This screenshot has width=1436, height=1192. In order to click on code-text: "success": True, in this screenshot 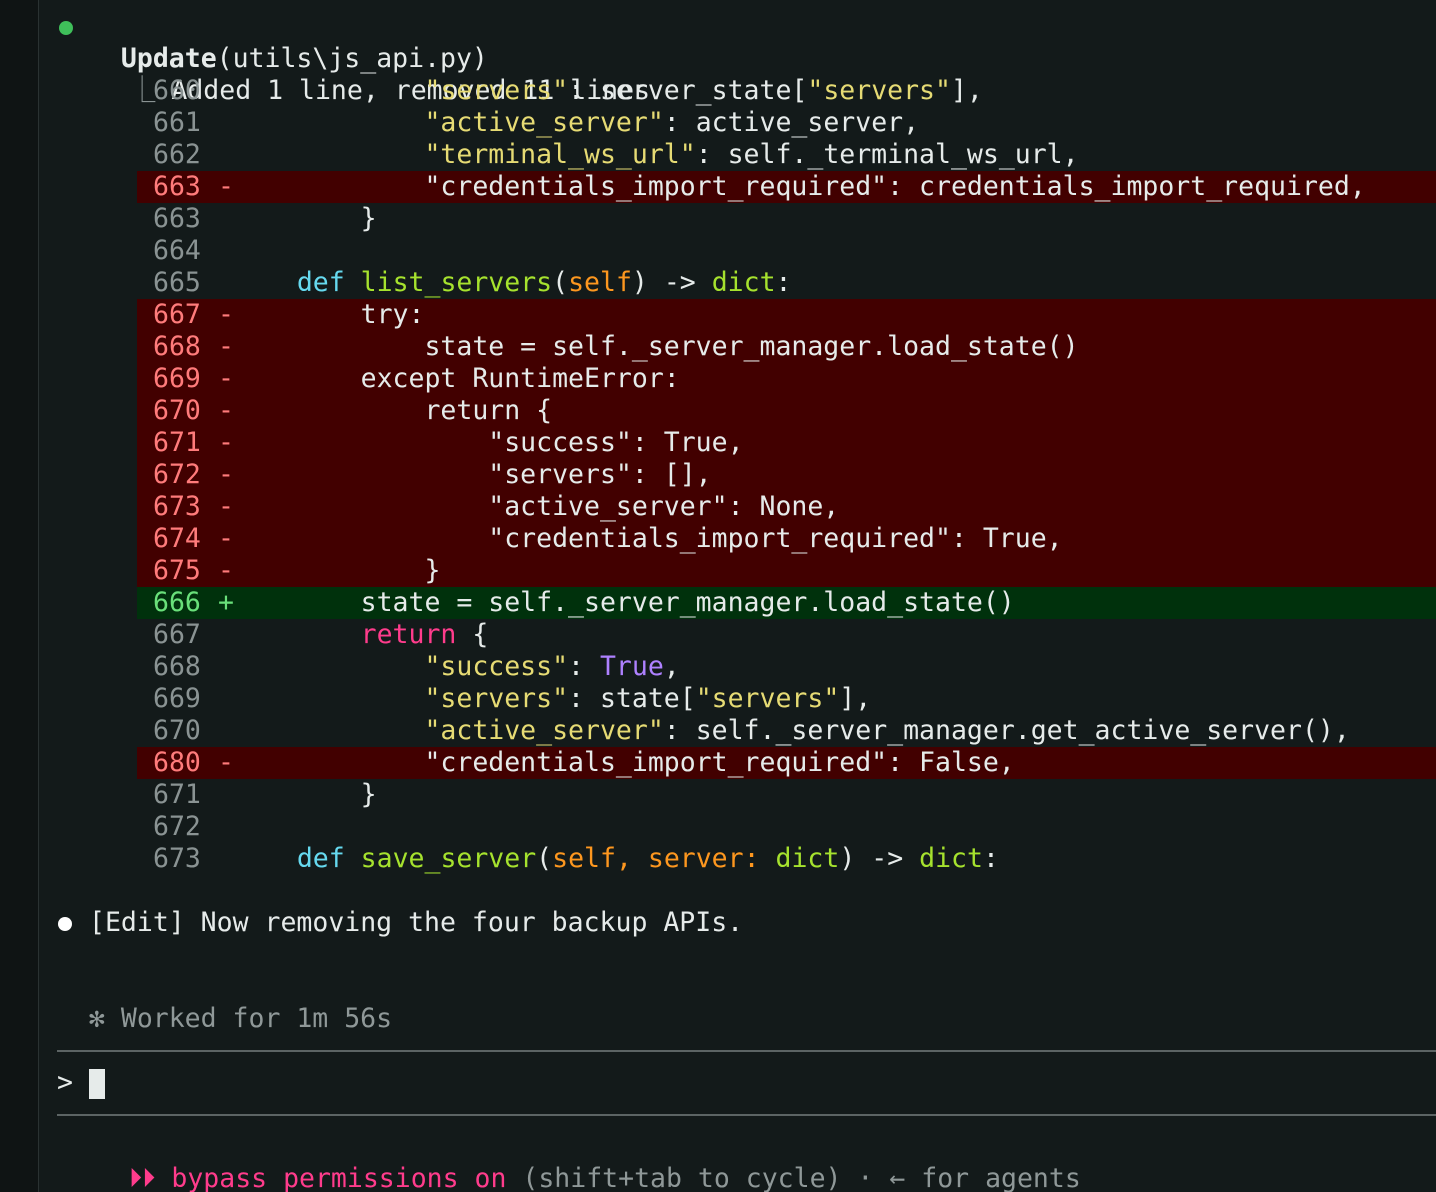, I will do `click(488, 443)`.